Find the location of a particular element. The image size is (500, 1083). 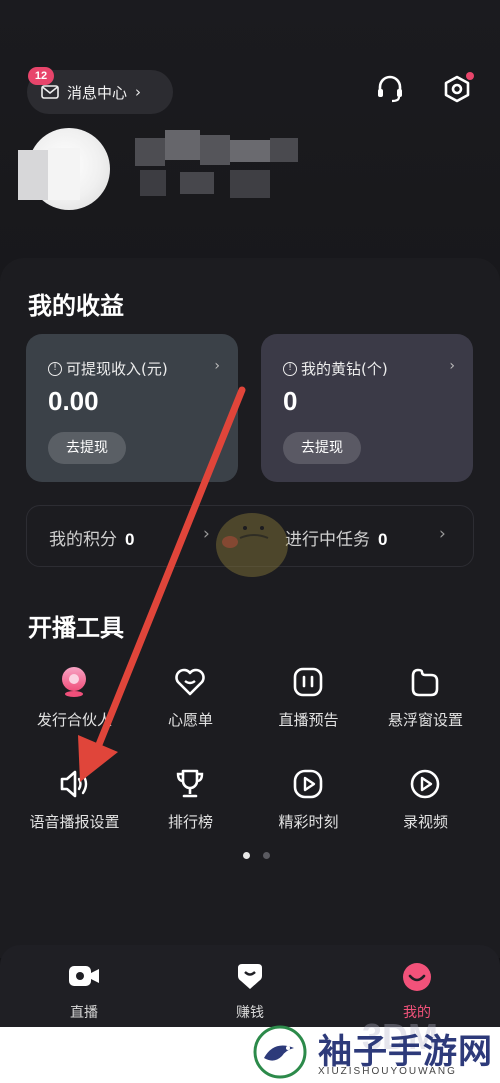

earnings-title: 我的收益 is located at coordinates (76, 306).